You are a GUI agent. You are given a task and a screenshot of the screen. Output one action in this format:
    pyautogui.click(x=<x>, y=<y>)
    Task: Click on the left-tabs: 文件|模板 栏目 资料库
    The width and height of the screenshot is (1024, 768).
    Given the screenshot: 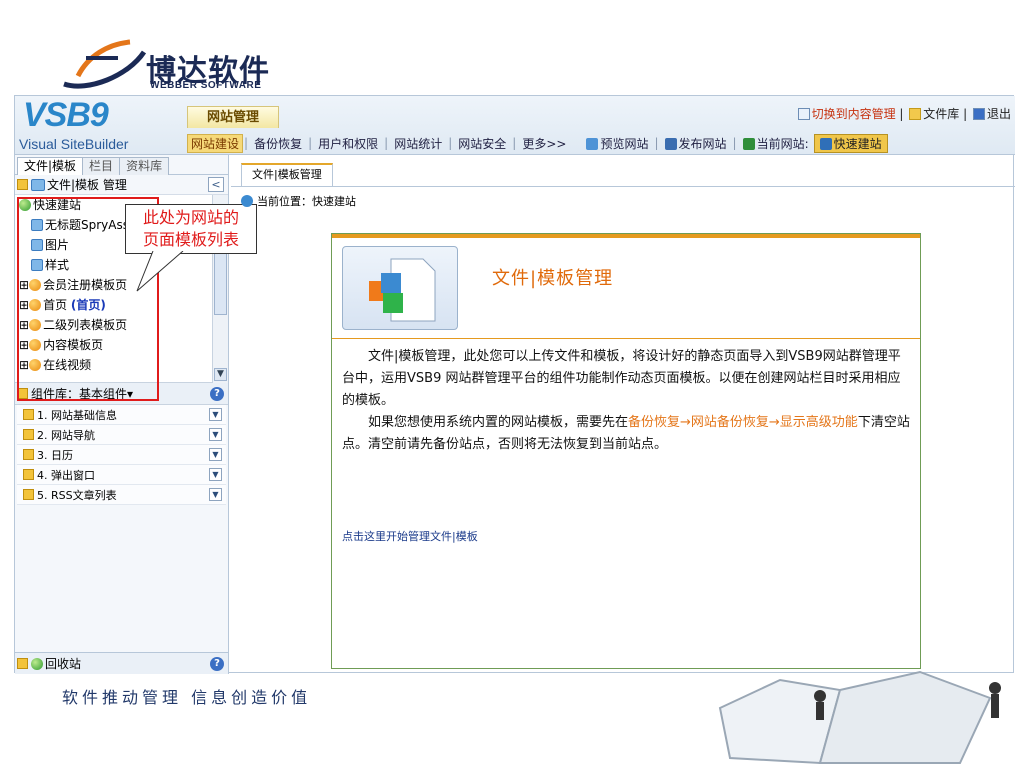 What is the action you would take?
    pyautogui.click(x=121, y=165)
    